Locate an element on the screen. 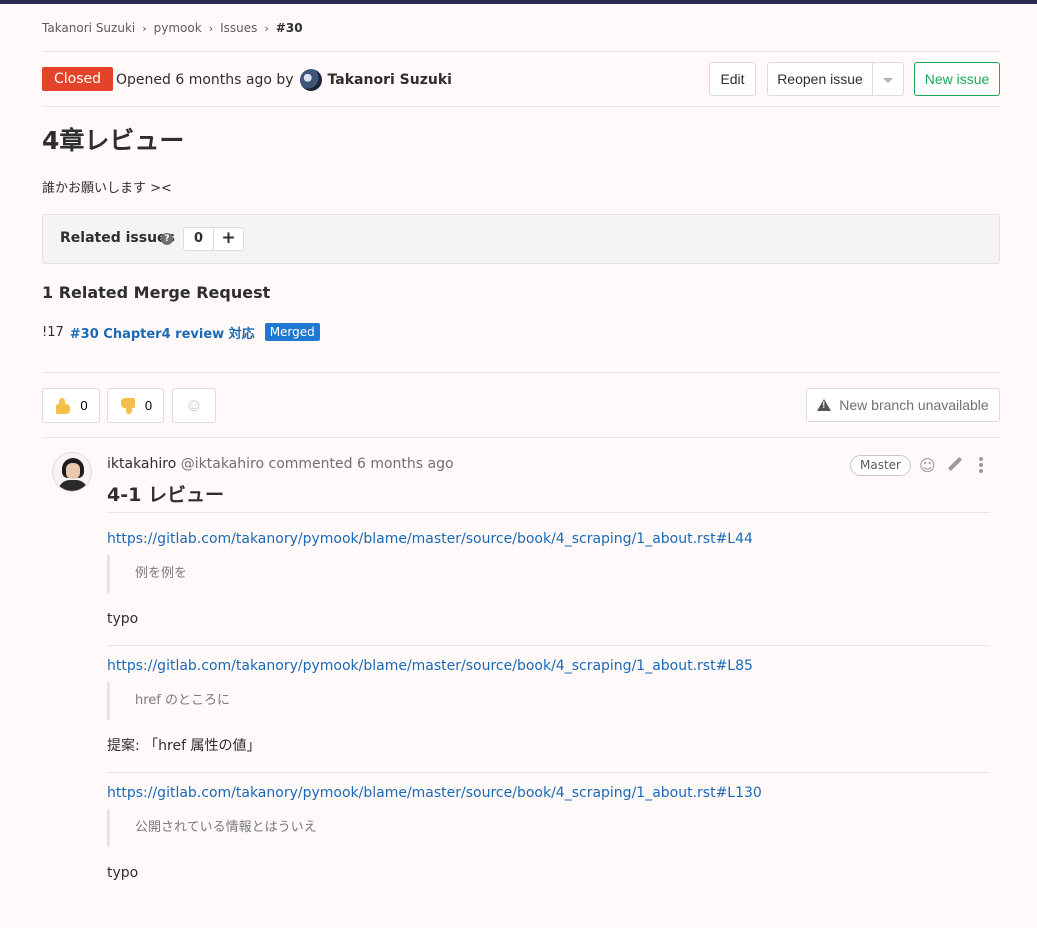 The height and width of the screenshot is (928, 1037). comment-title: 4-1 レビュー is located at coordinates (165, 495).